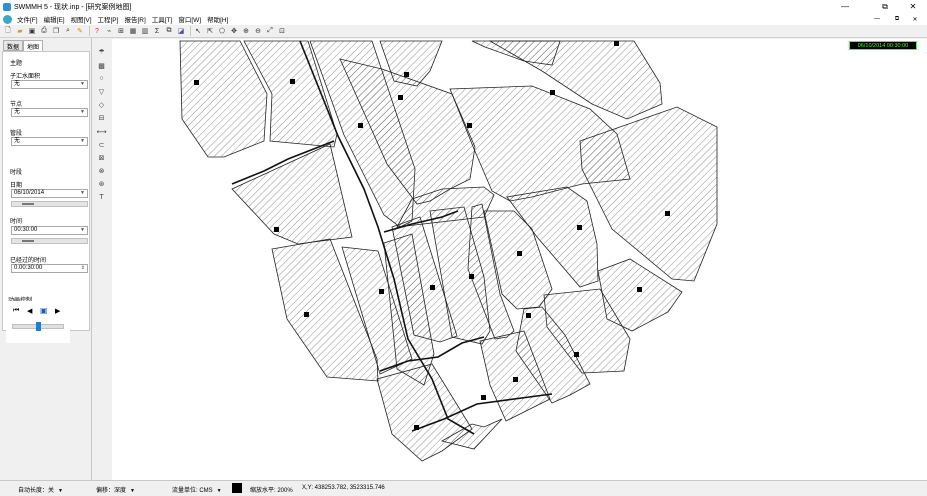 The width and height of the screenshot is (927, 496). What do you see at coordinates (40, 489) in the screenshot?
I see `auto-length-status: 自动长度：关 ▼` at bounding box center [40, 489].